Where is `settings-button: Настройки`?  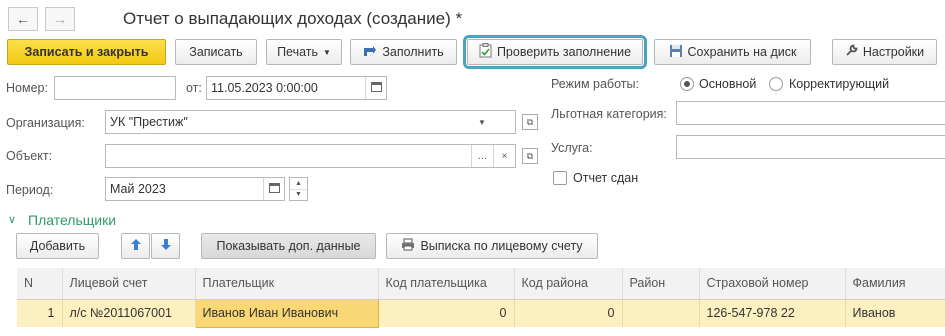
settings-button: Настройки is located at coordinates (884, 52).